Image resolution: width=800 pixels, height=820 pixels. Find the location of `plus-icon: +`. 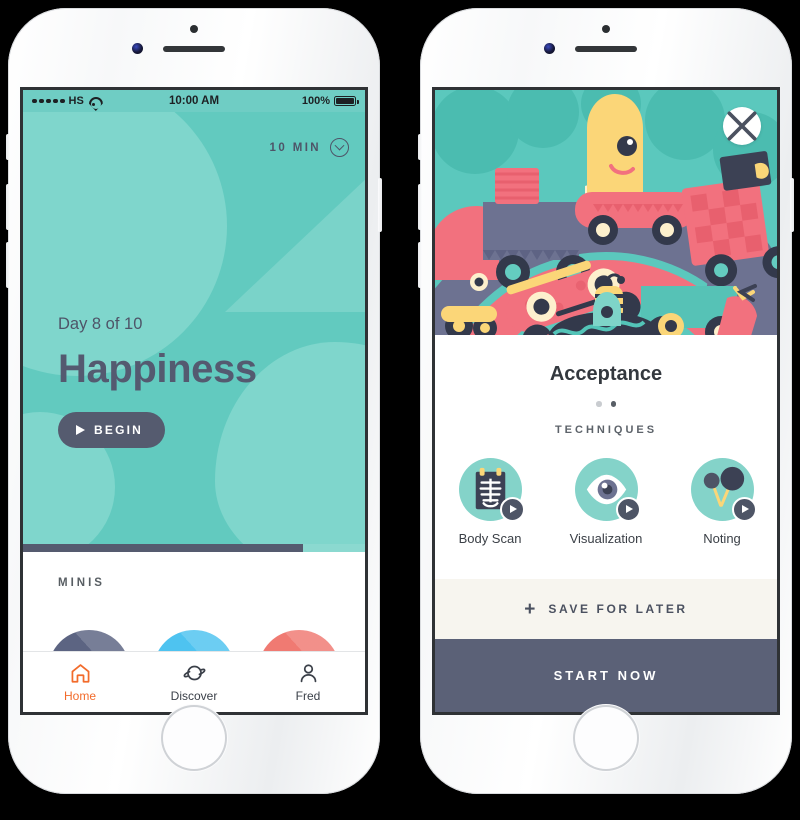

plus-icon: + is located at coordinates (530, 609).